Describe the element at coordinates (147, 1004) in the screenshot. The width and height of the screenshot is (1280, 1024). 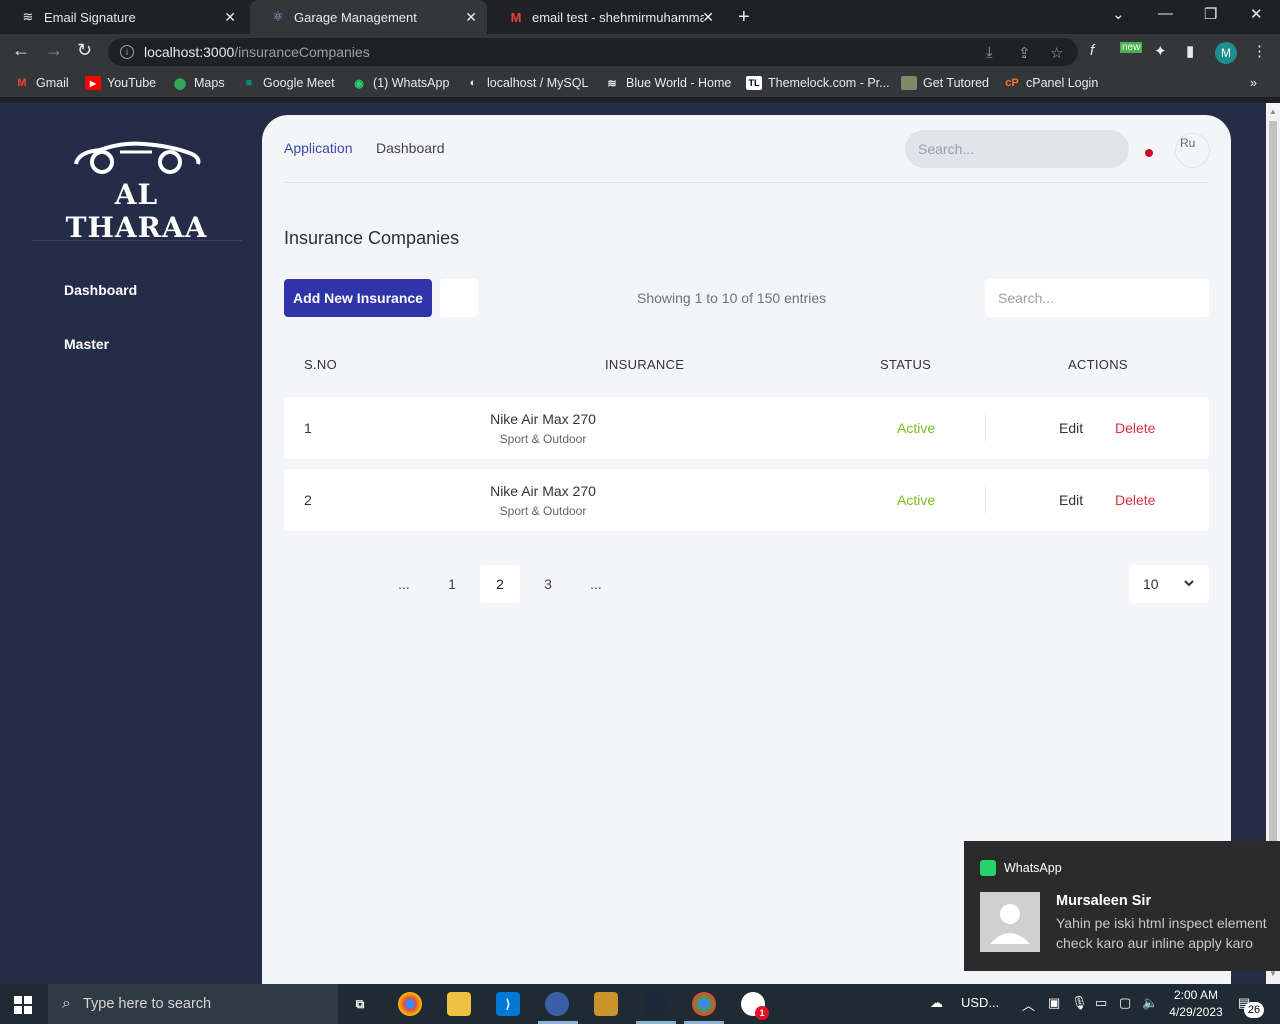
I see `taskbar-search-placeholder: Type here to search` at that location.